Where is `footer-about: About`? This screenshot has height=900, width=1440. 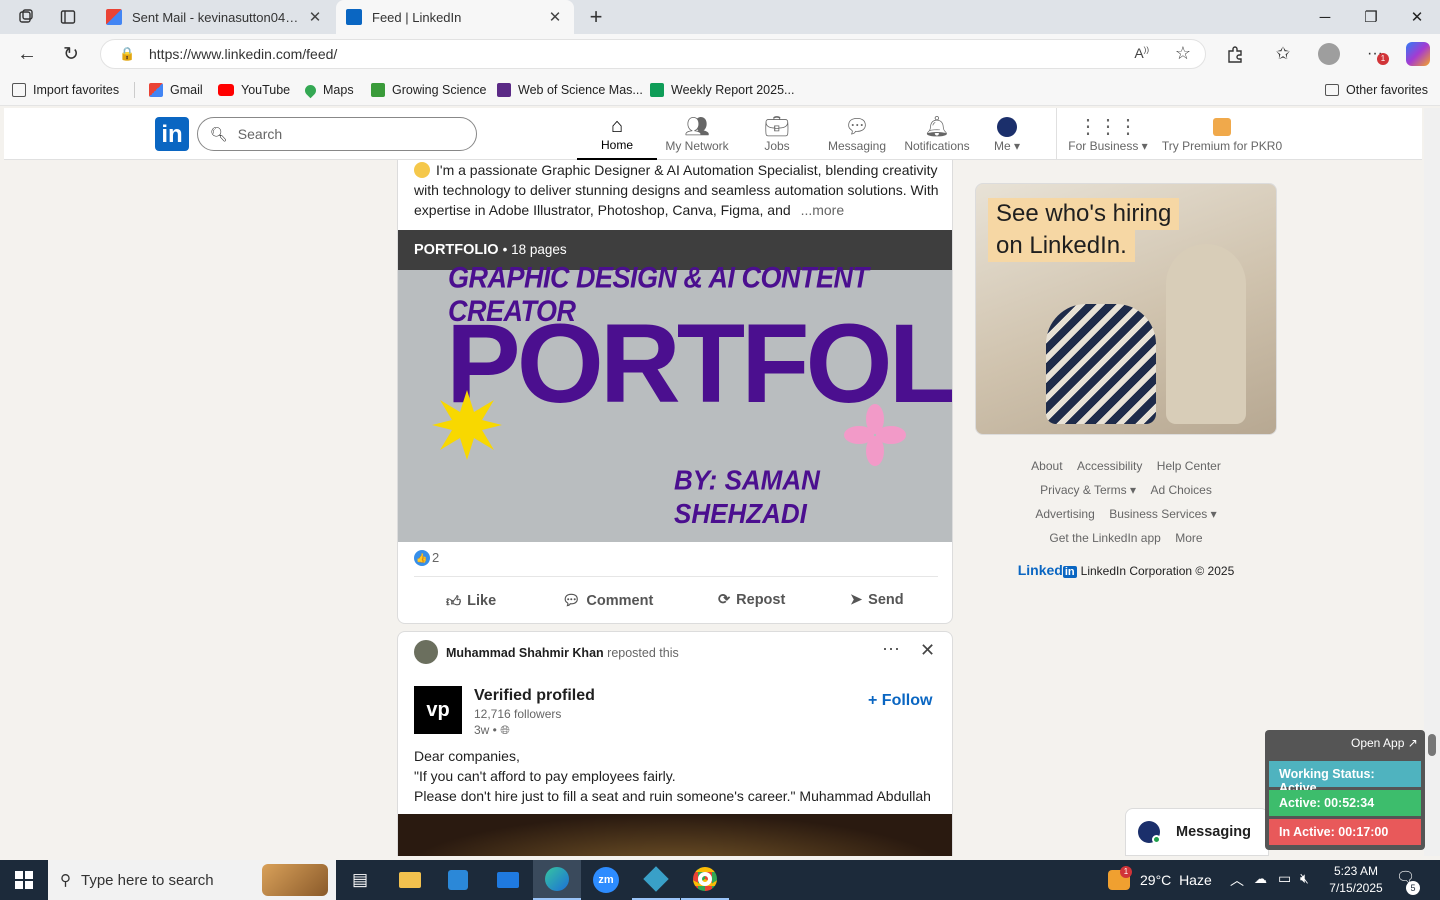
footer-about: About is located at coordinates (1046, 466).